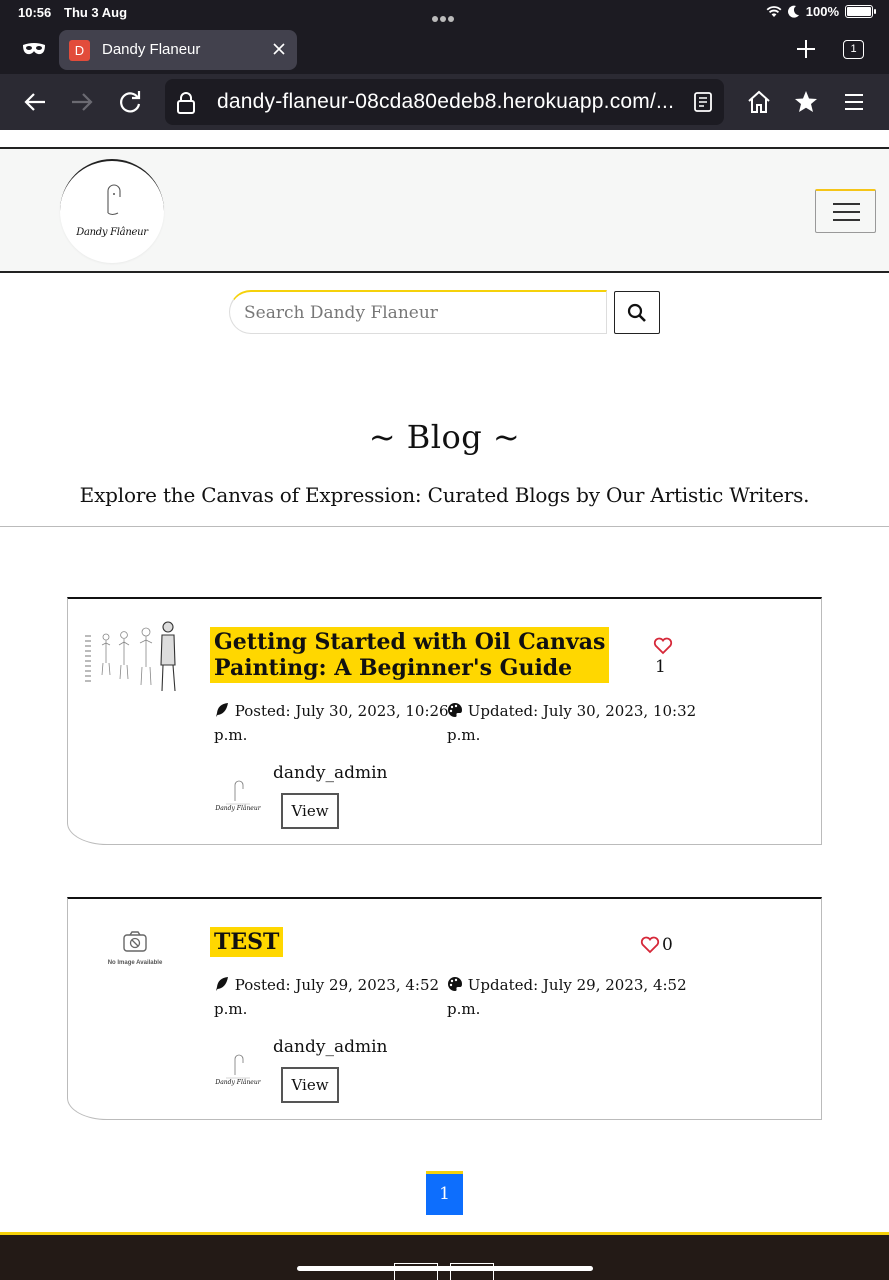 Image resolution: width=889 pixels, height=1280 pixels. I want to click on tab-favicon: D, so click(79, 50).